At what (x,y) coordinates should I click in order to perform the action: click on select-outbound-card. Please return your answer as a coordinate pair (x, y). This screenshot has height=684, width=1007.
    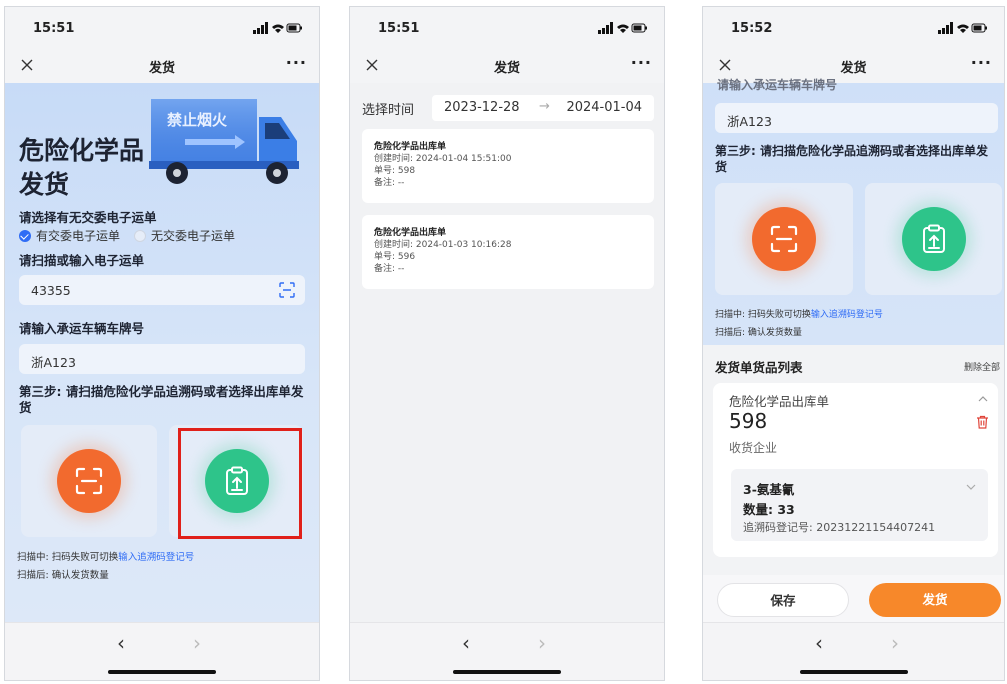
    Looking at the image, I should click on (933, 239).